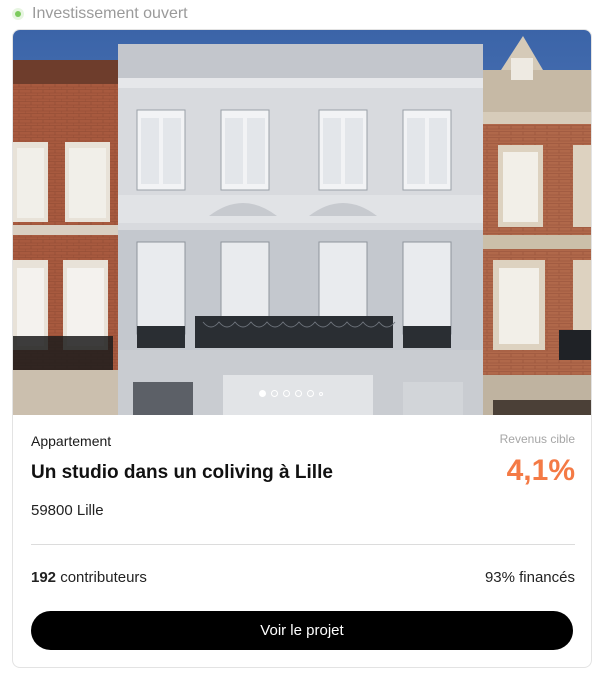 This screenshot has height=685, width=604. I want to click on carousel-indicator, so click(291, 393).